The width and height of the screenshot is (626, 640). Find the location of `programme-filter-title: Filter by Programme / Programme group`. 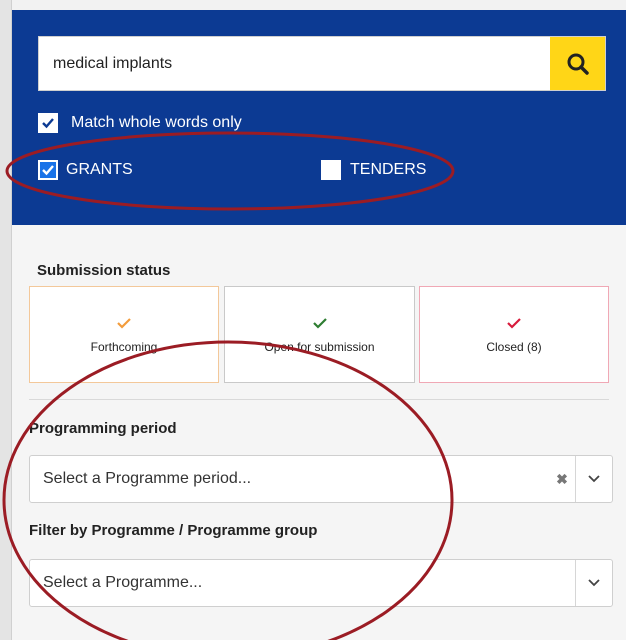

programme-filter-title: Filter by Programme / Programme group is located at coordinates (173, 530).